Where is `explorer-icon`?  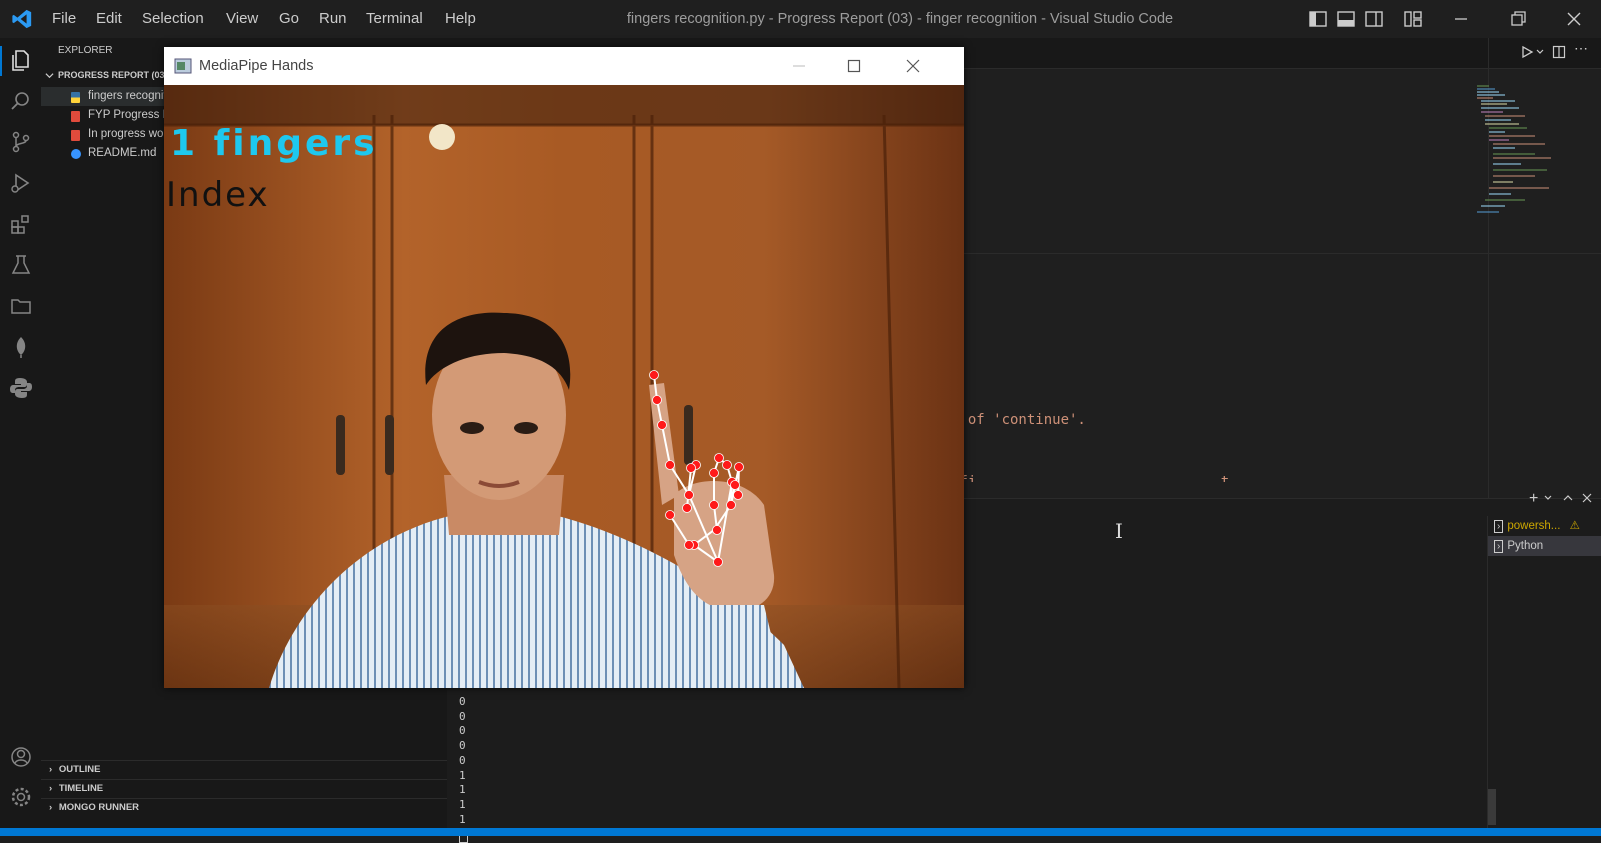 explorer-icon is located at coordinates (21, 60).